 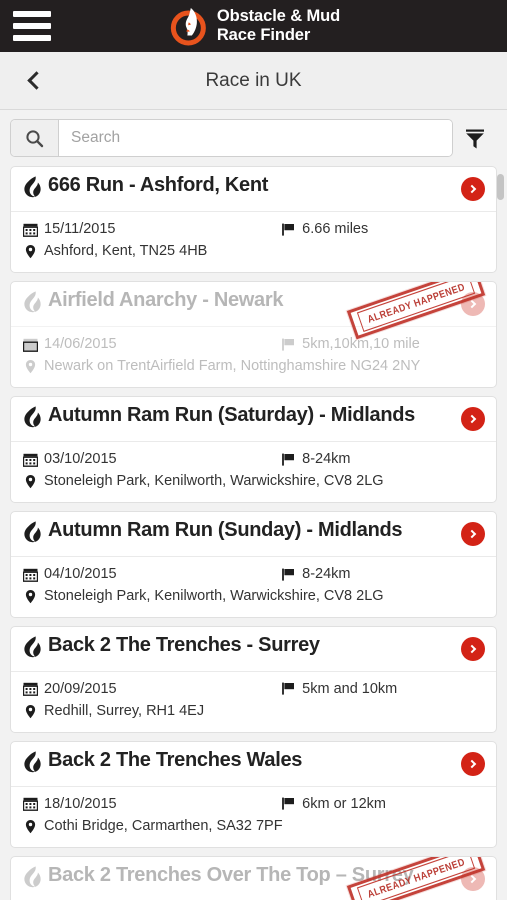 What do you see at coordinates (253, 80) in the screenshot?
I see `page-title: Race in UK` at bounding box center [253, 80].